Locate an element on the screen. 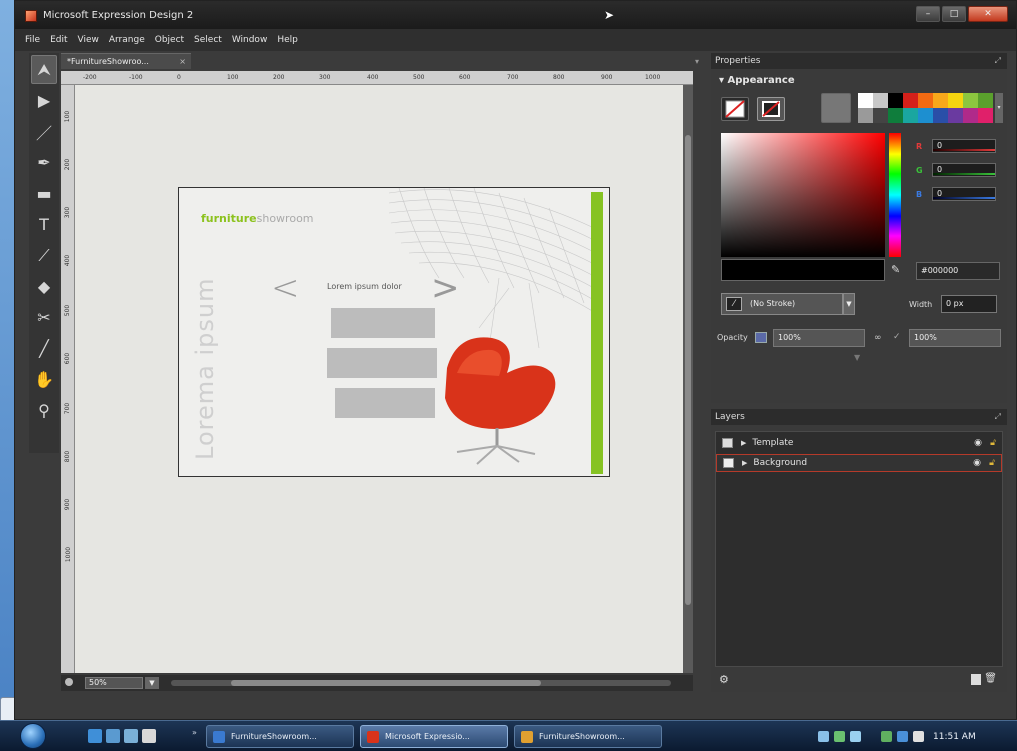 The image size is (1017, 751). clock: 11:51 AM is located at coordinates (954, 737).